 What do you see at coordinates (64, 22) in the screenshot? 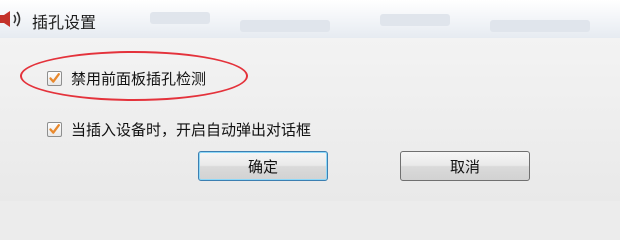
I see `window-title: 插孔设置` at bounding box center [64, 22].